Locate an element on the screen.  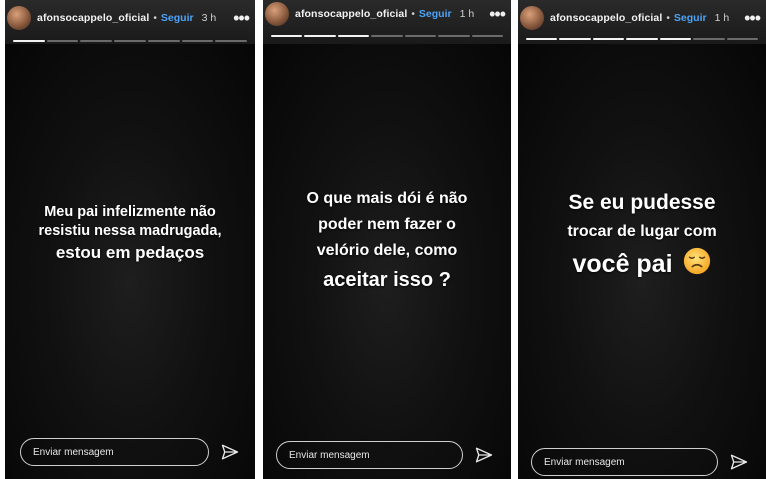
post-time: 3 h is located at coordinates (209, 18).